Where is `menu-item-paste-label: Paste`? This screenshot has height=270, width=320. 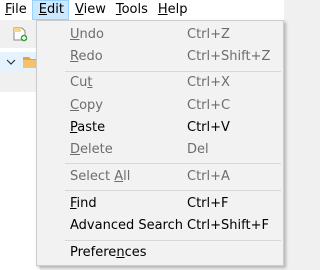
menu-item-paste-label: Paste is located at coordinates (87, 128).